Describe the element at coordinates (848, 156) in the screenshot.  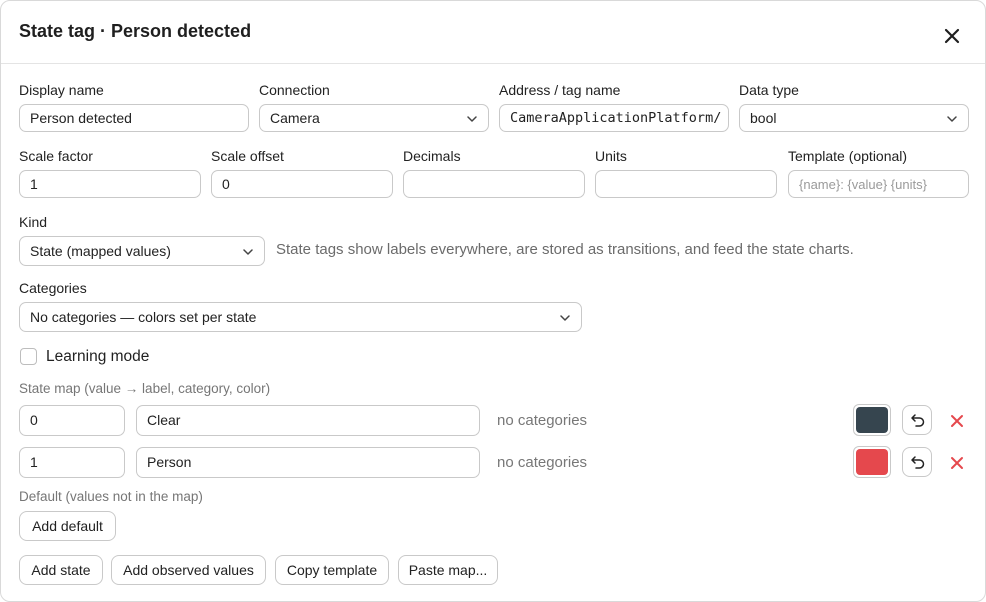
I see `template-label: Template (optional)` at that location.